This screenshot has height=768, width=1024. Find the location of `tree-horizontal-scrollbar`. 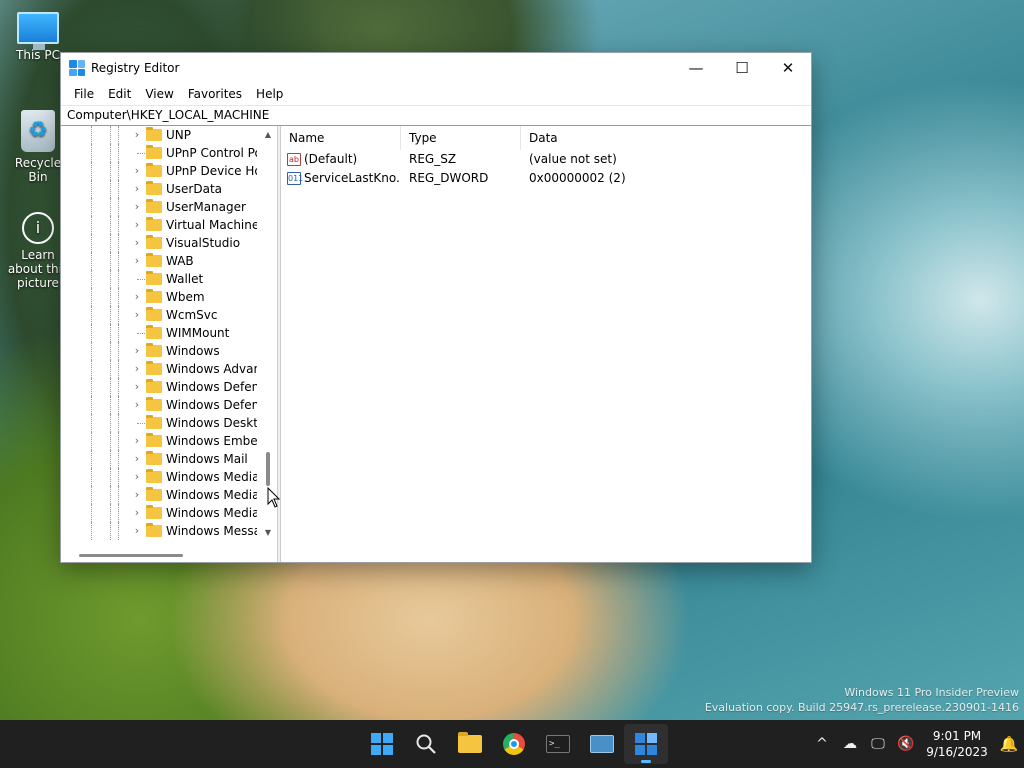

tree-horizontal-scrollbar is located at coordinates (169, 554).